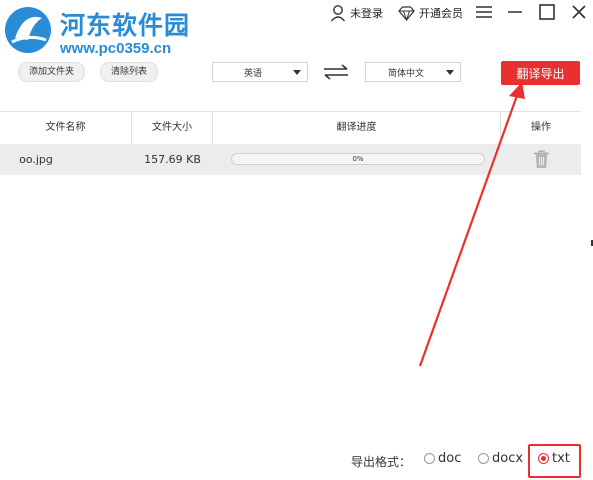 Image resolution: width=593 pixels, height=480 pixels. I want to click on trash-icon, so click(541, 159).